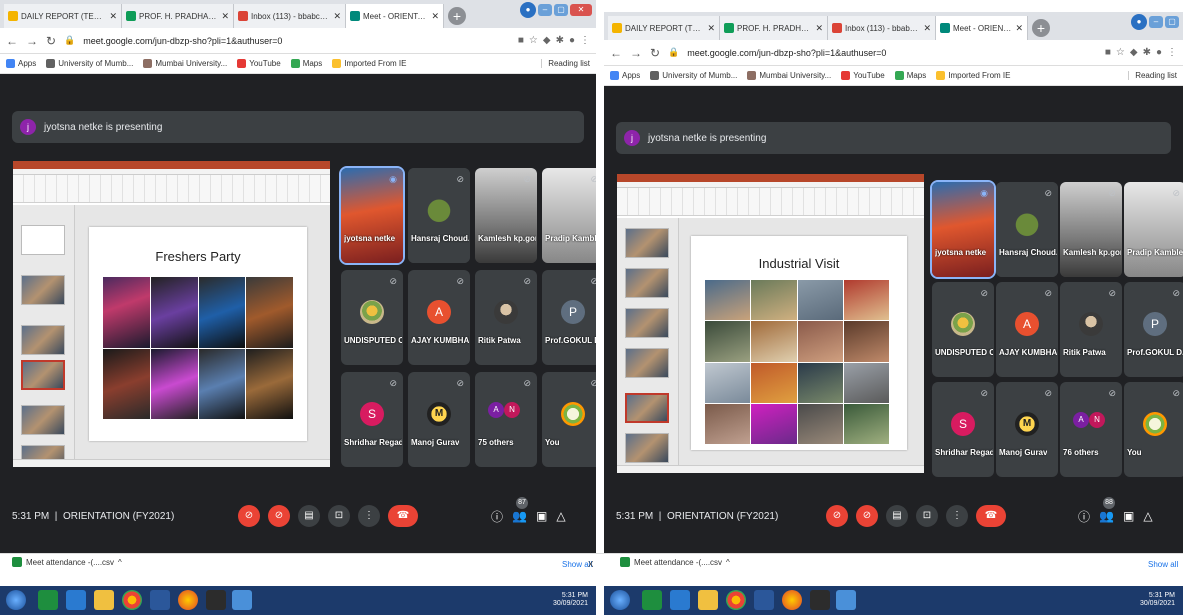 The height and width of the screenshot is (615, 1183). What do you see at coordinates (1128, 516) in the screenshot?
I see `chat-icon: ▣` at bounding box center [1128, 516].